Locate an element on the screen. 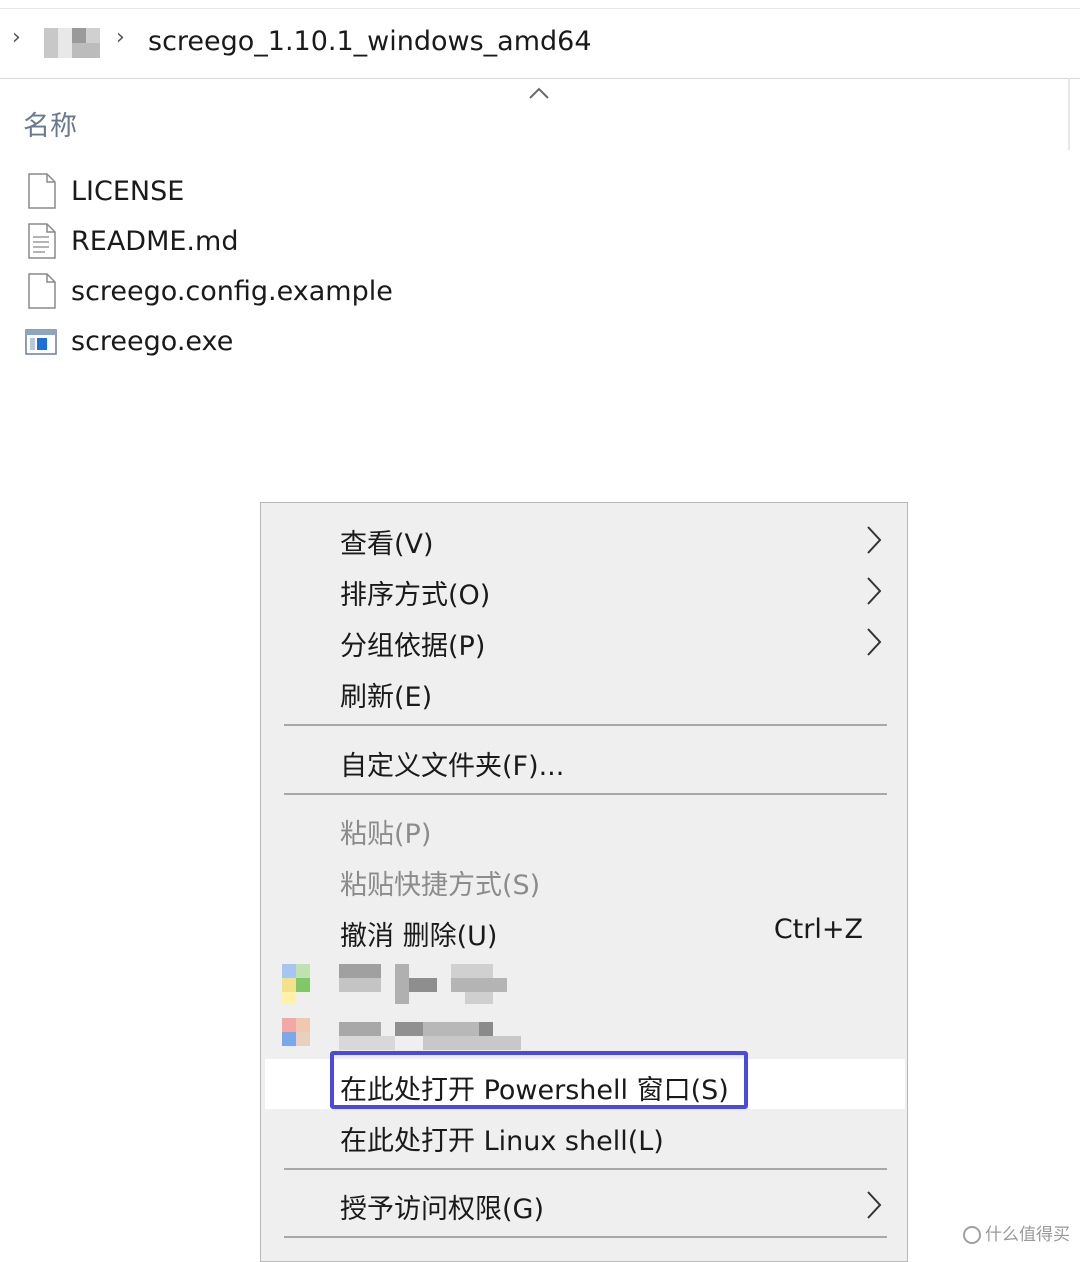  menu-item-shortcut: Ctrl+Z is located at coordinates (818, 929).